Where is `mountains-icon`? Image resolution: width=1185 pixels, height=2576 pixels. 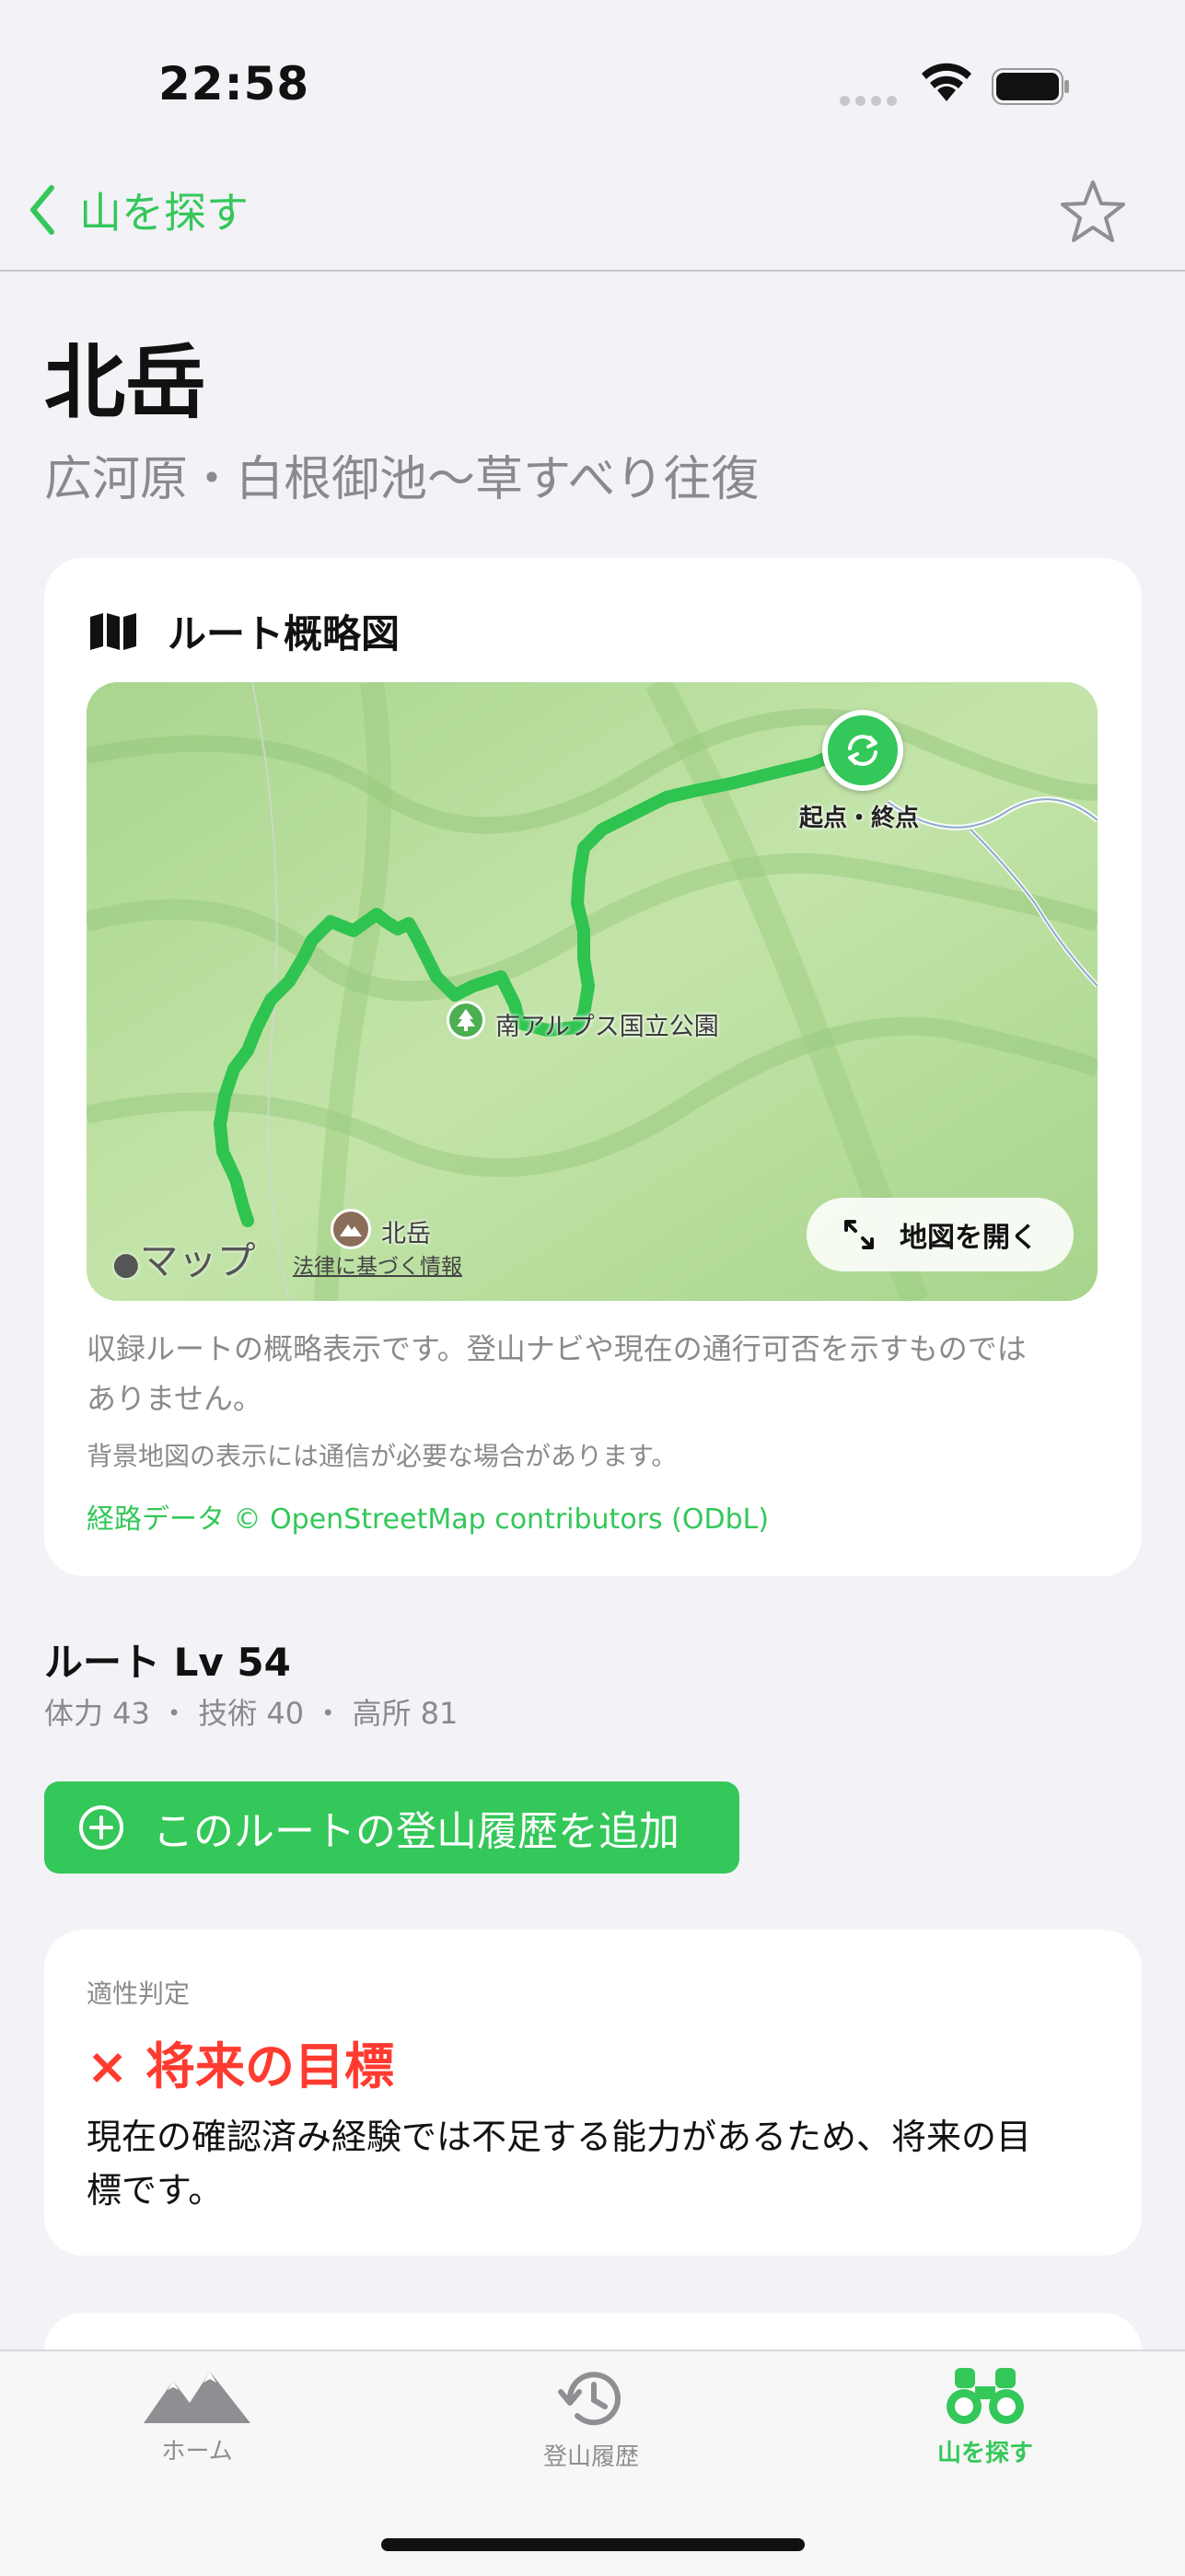
mountains-icon is located at coordinates (197, 2397).